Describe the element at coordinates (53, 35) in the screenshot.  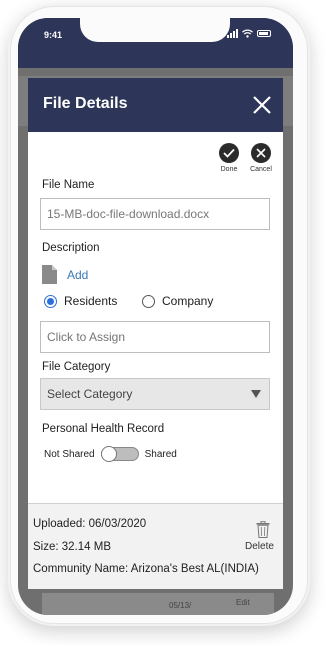
I see `status-time: 9:41` at that location.